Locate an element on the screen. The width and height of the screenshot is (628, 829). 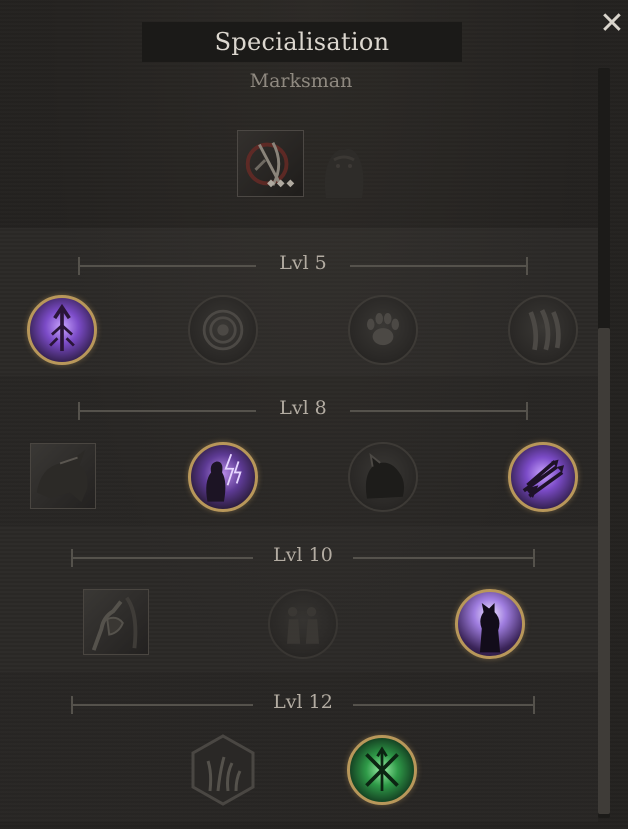
talent-node-armored-arm is located at coordinates (116, 622).